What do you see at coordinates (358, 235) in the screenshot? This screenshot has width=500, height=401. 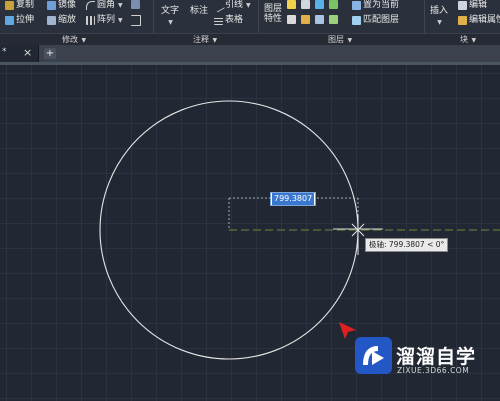 I see `crosshair-cursor-icon` at bounding box center [358, 235].